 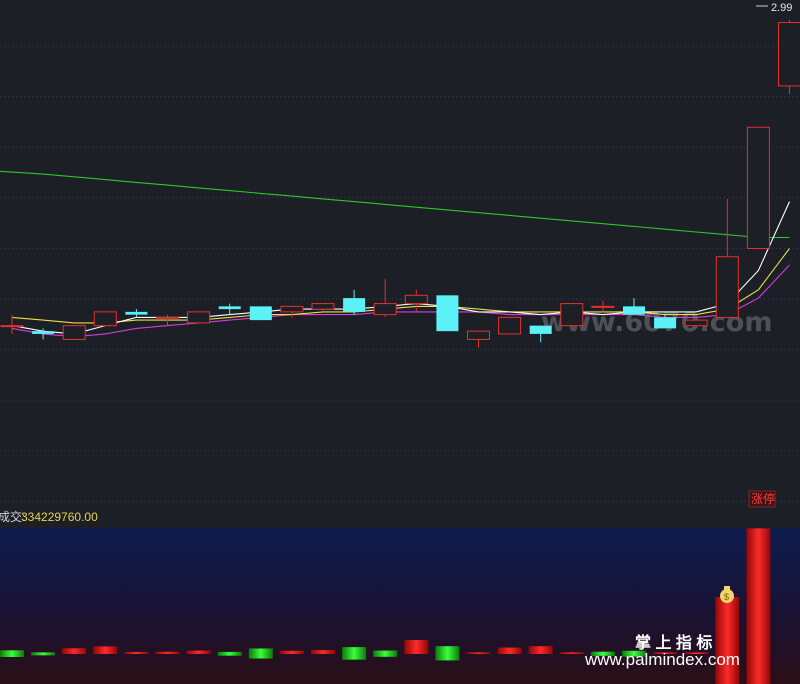 What do you see at coordinates (395, 204) in the screenshot?
I see `ma-line-green` at bounding box center [395, 204].